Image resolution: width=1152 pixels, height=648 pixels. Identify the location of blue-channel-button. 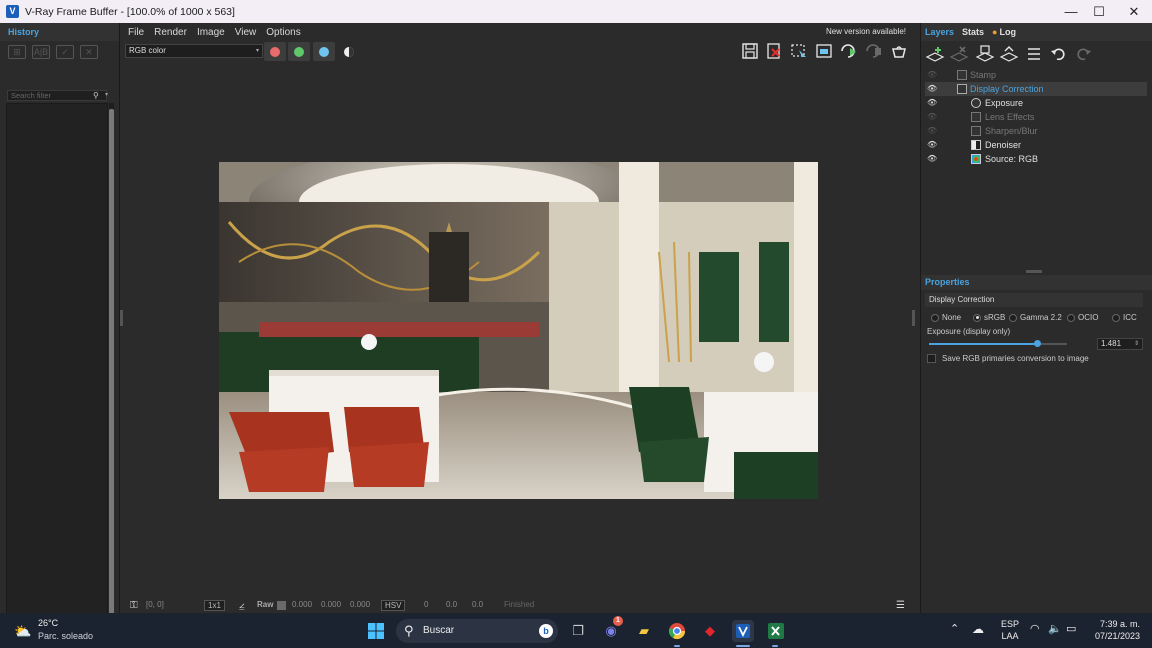
(324, 51).